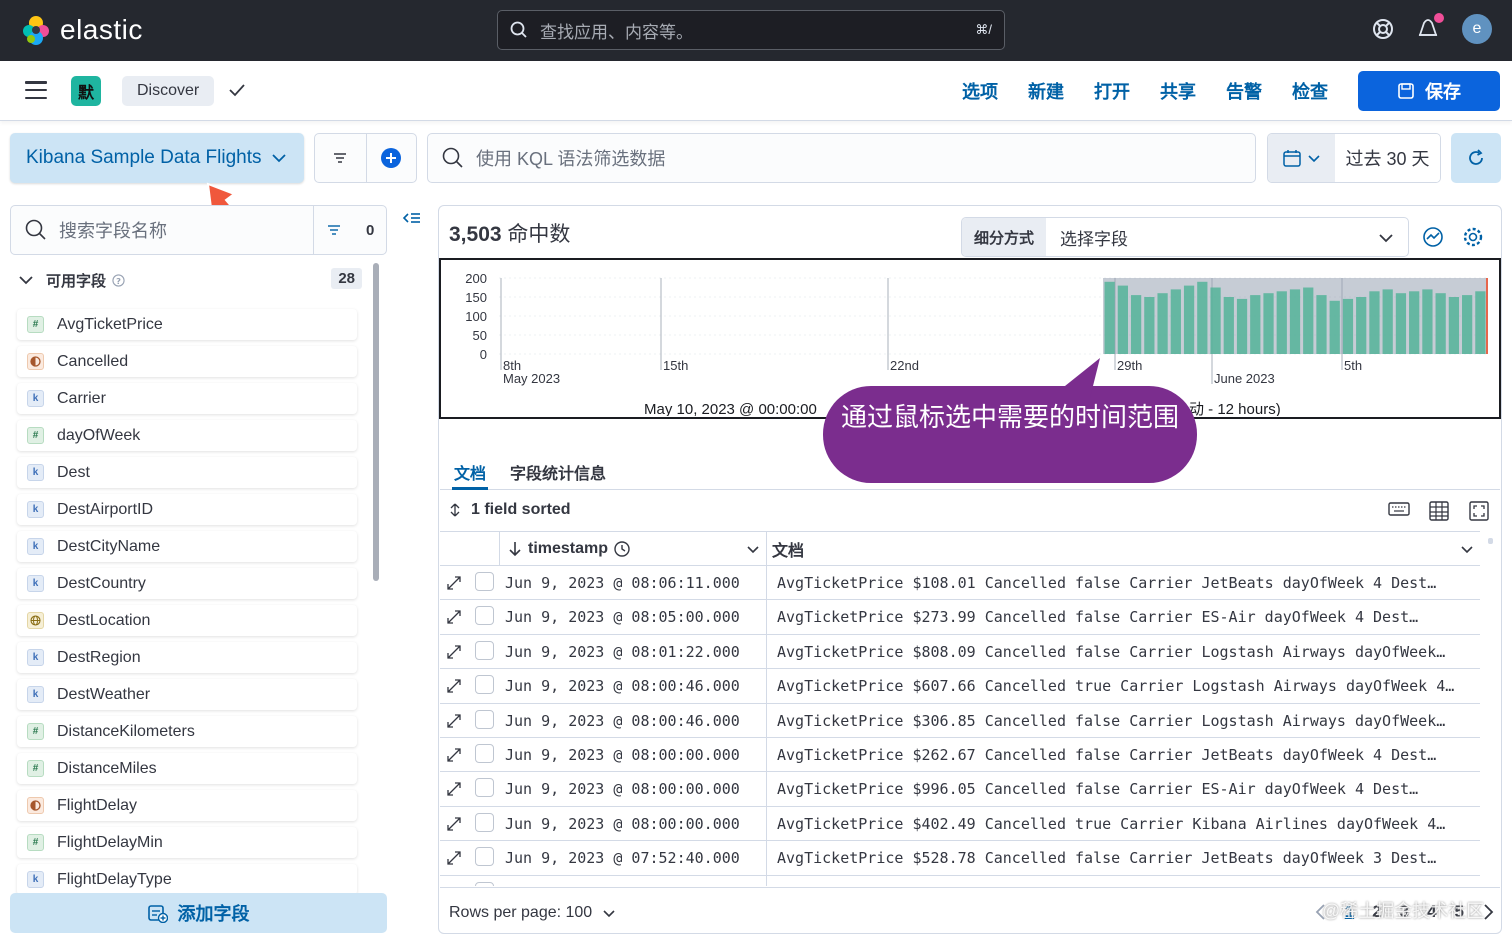  Describe the element at coordinates (1430, 28) in the screenshot. I see `news-feed-button` at that location.